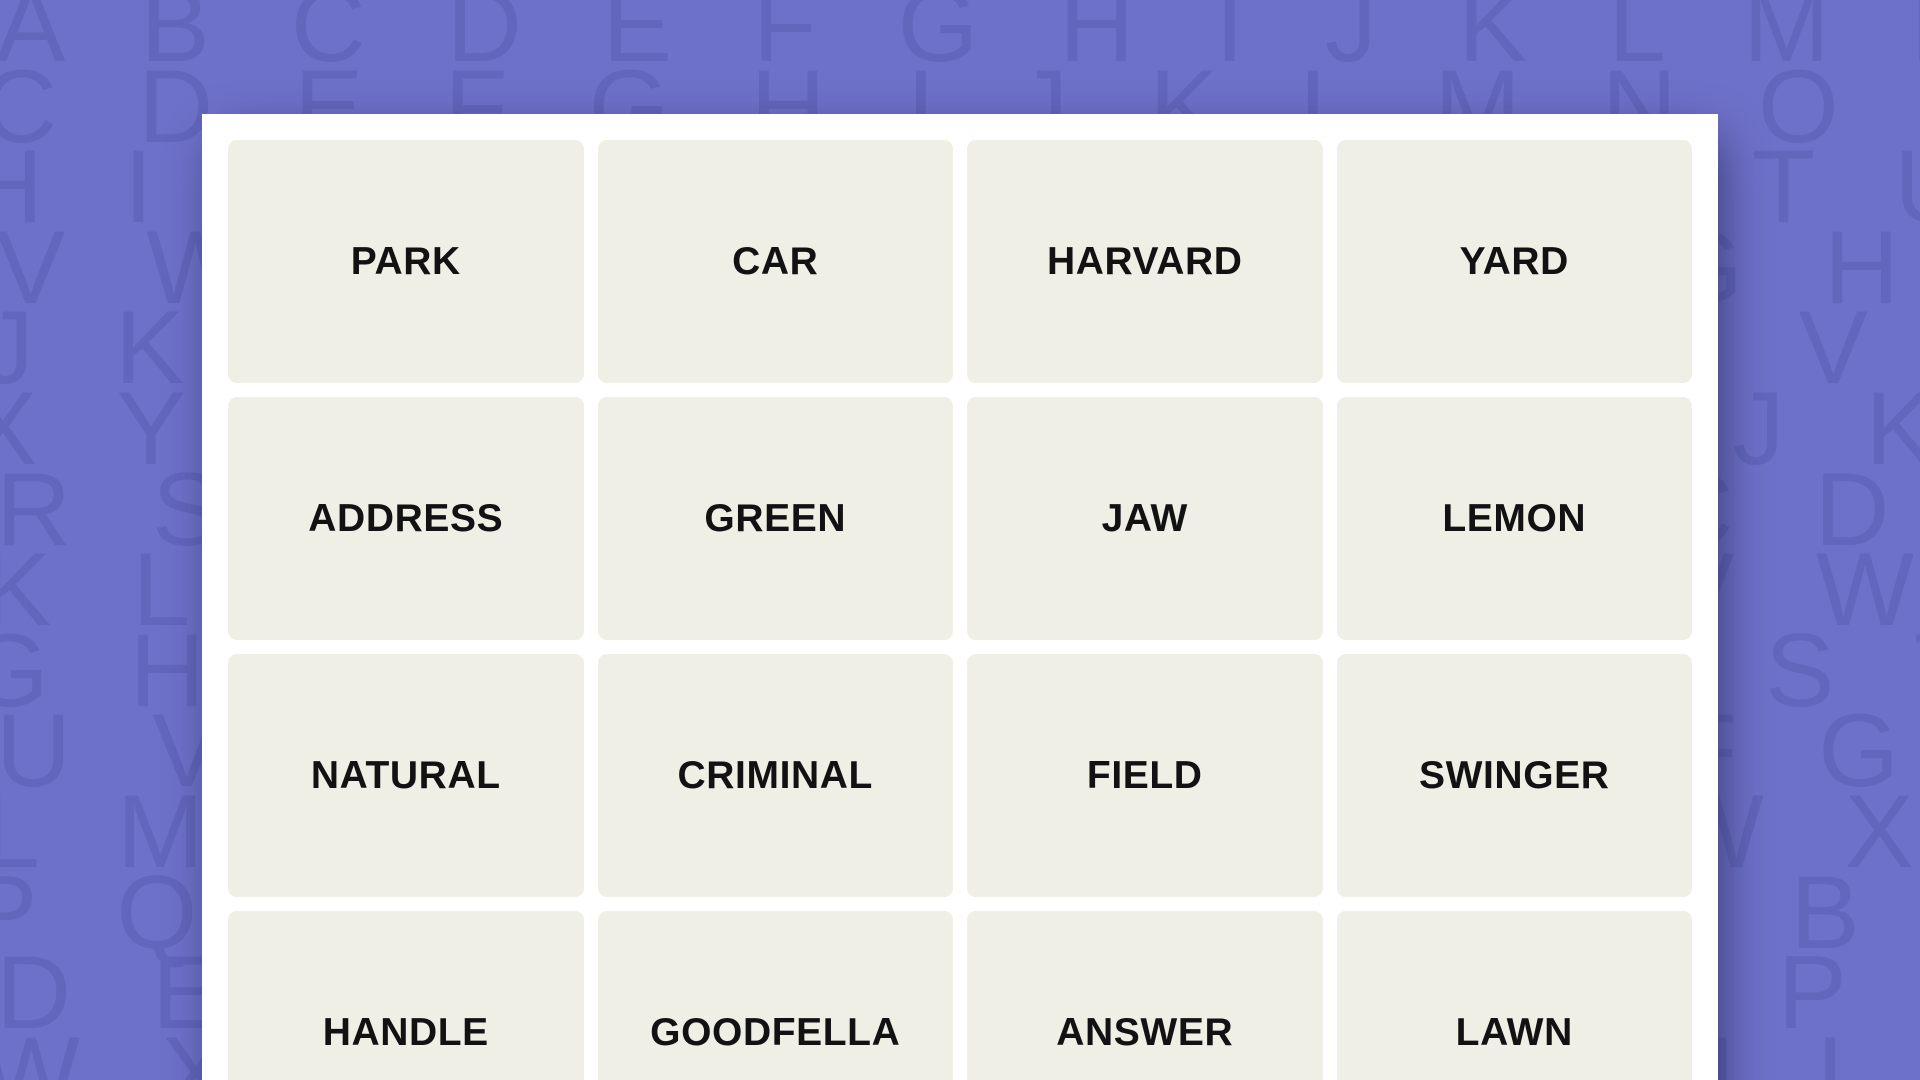 This screenshot has width=1920, height=1080. I want to click on word-tile: PARK, so click(406, 261).